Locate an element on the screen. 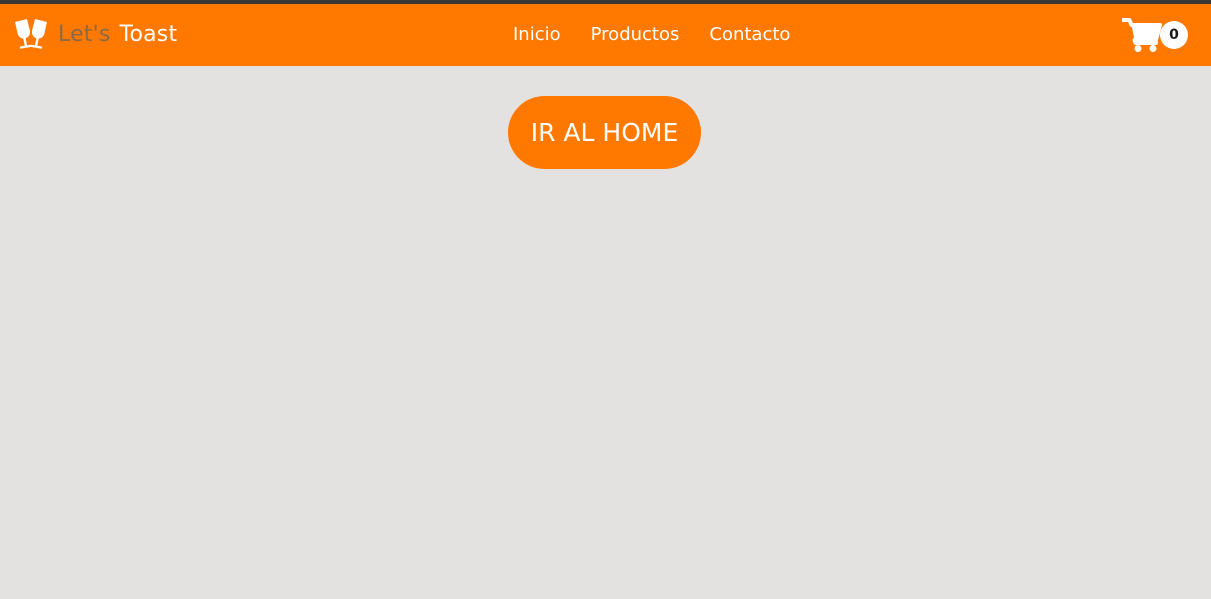  brand-link: Let's Toast is located at coordinates (94, 35).